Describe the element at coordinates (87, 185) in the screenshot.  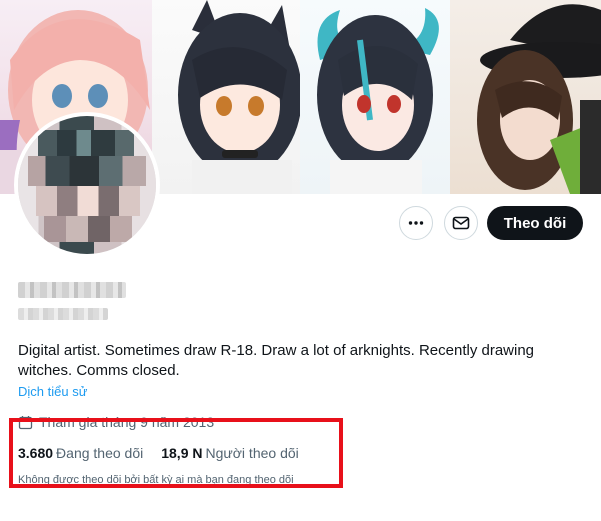
I see `profile-avatar` at that location.